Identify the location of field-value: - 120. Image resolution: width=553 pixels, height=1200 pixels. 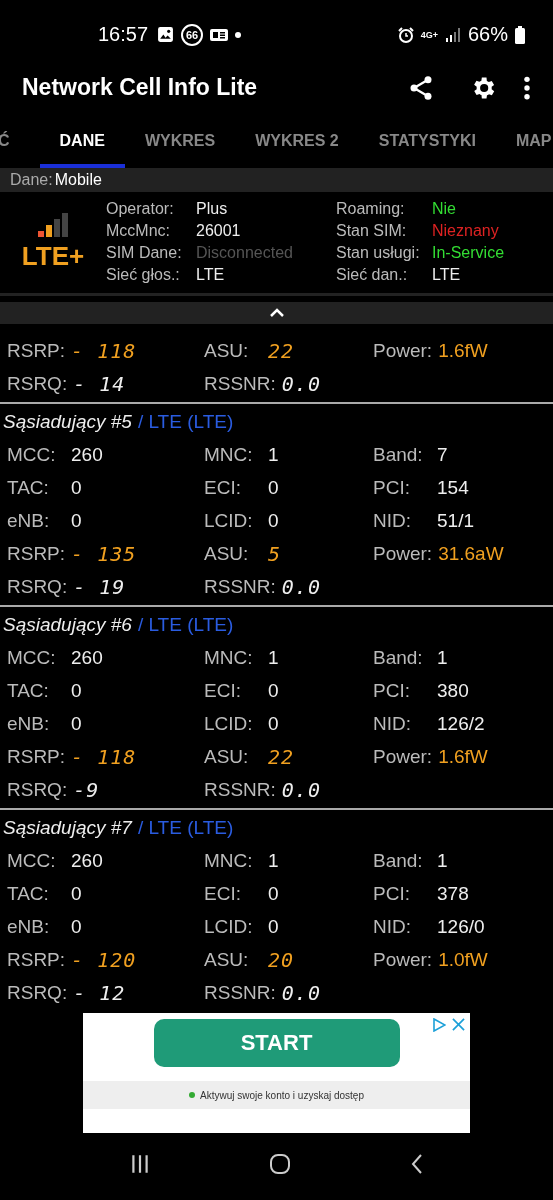
(104, 959).